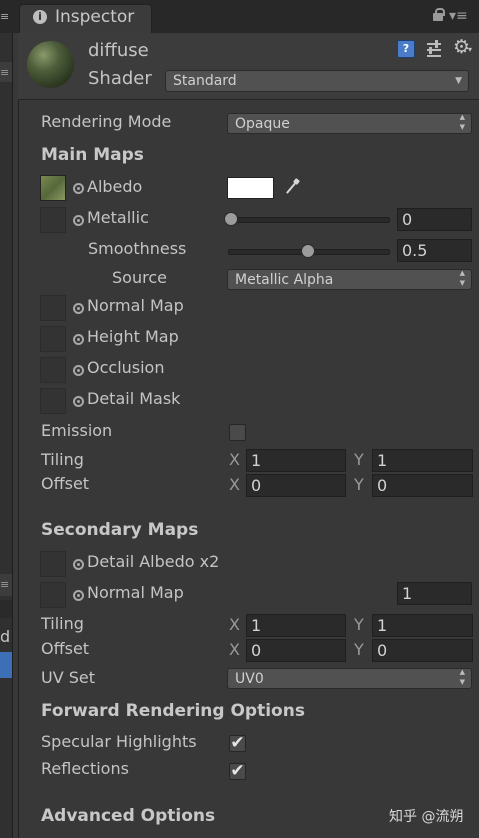 This screenshot has height=838, width=479. What do you see at coordinates (126, 367) in the screenshot?
I see `occlusion-label: Occlusion` at bounding box center [126, 367].